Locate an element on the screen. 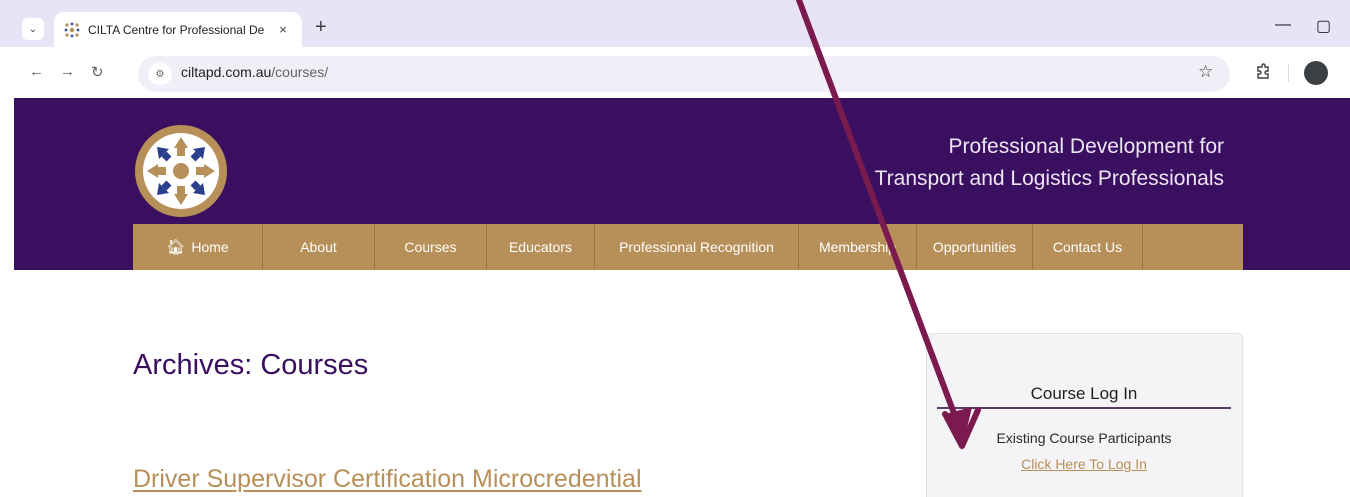 This screenshot has width=1350, height=497. browser-tab: CILTA Centre for Professional De × is located at coordinates (178, 29).